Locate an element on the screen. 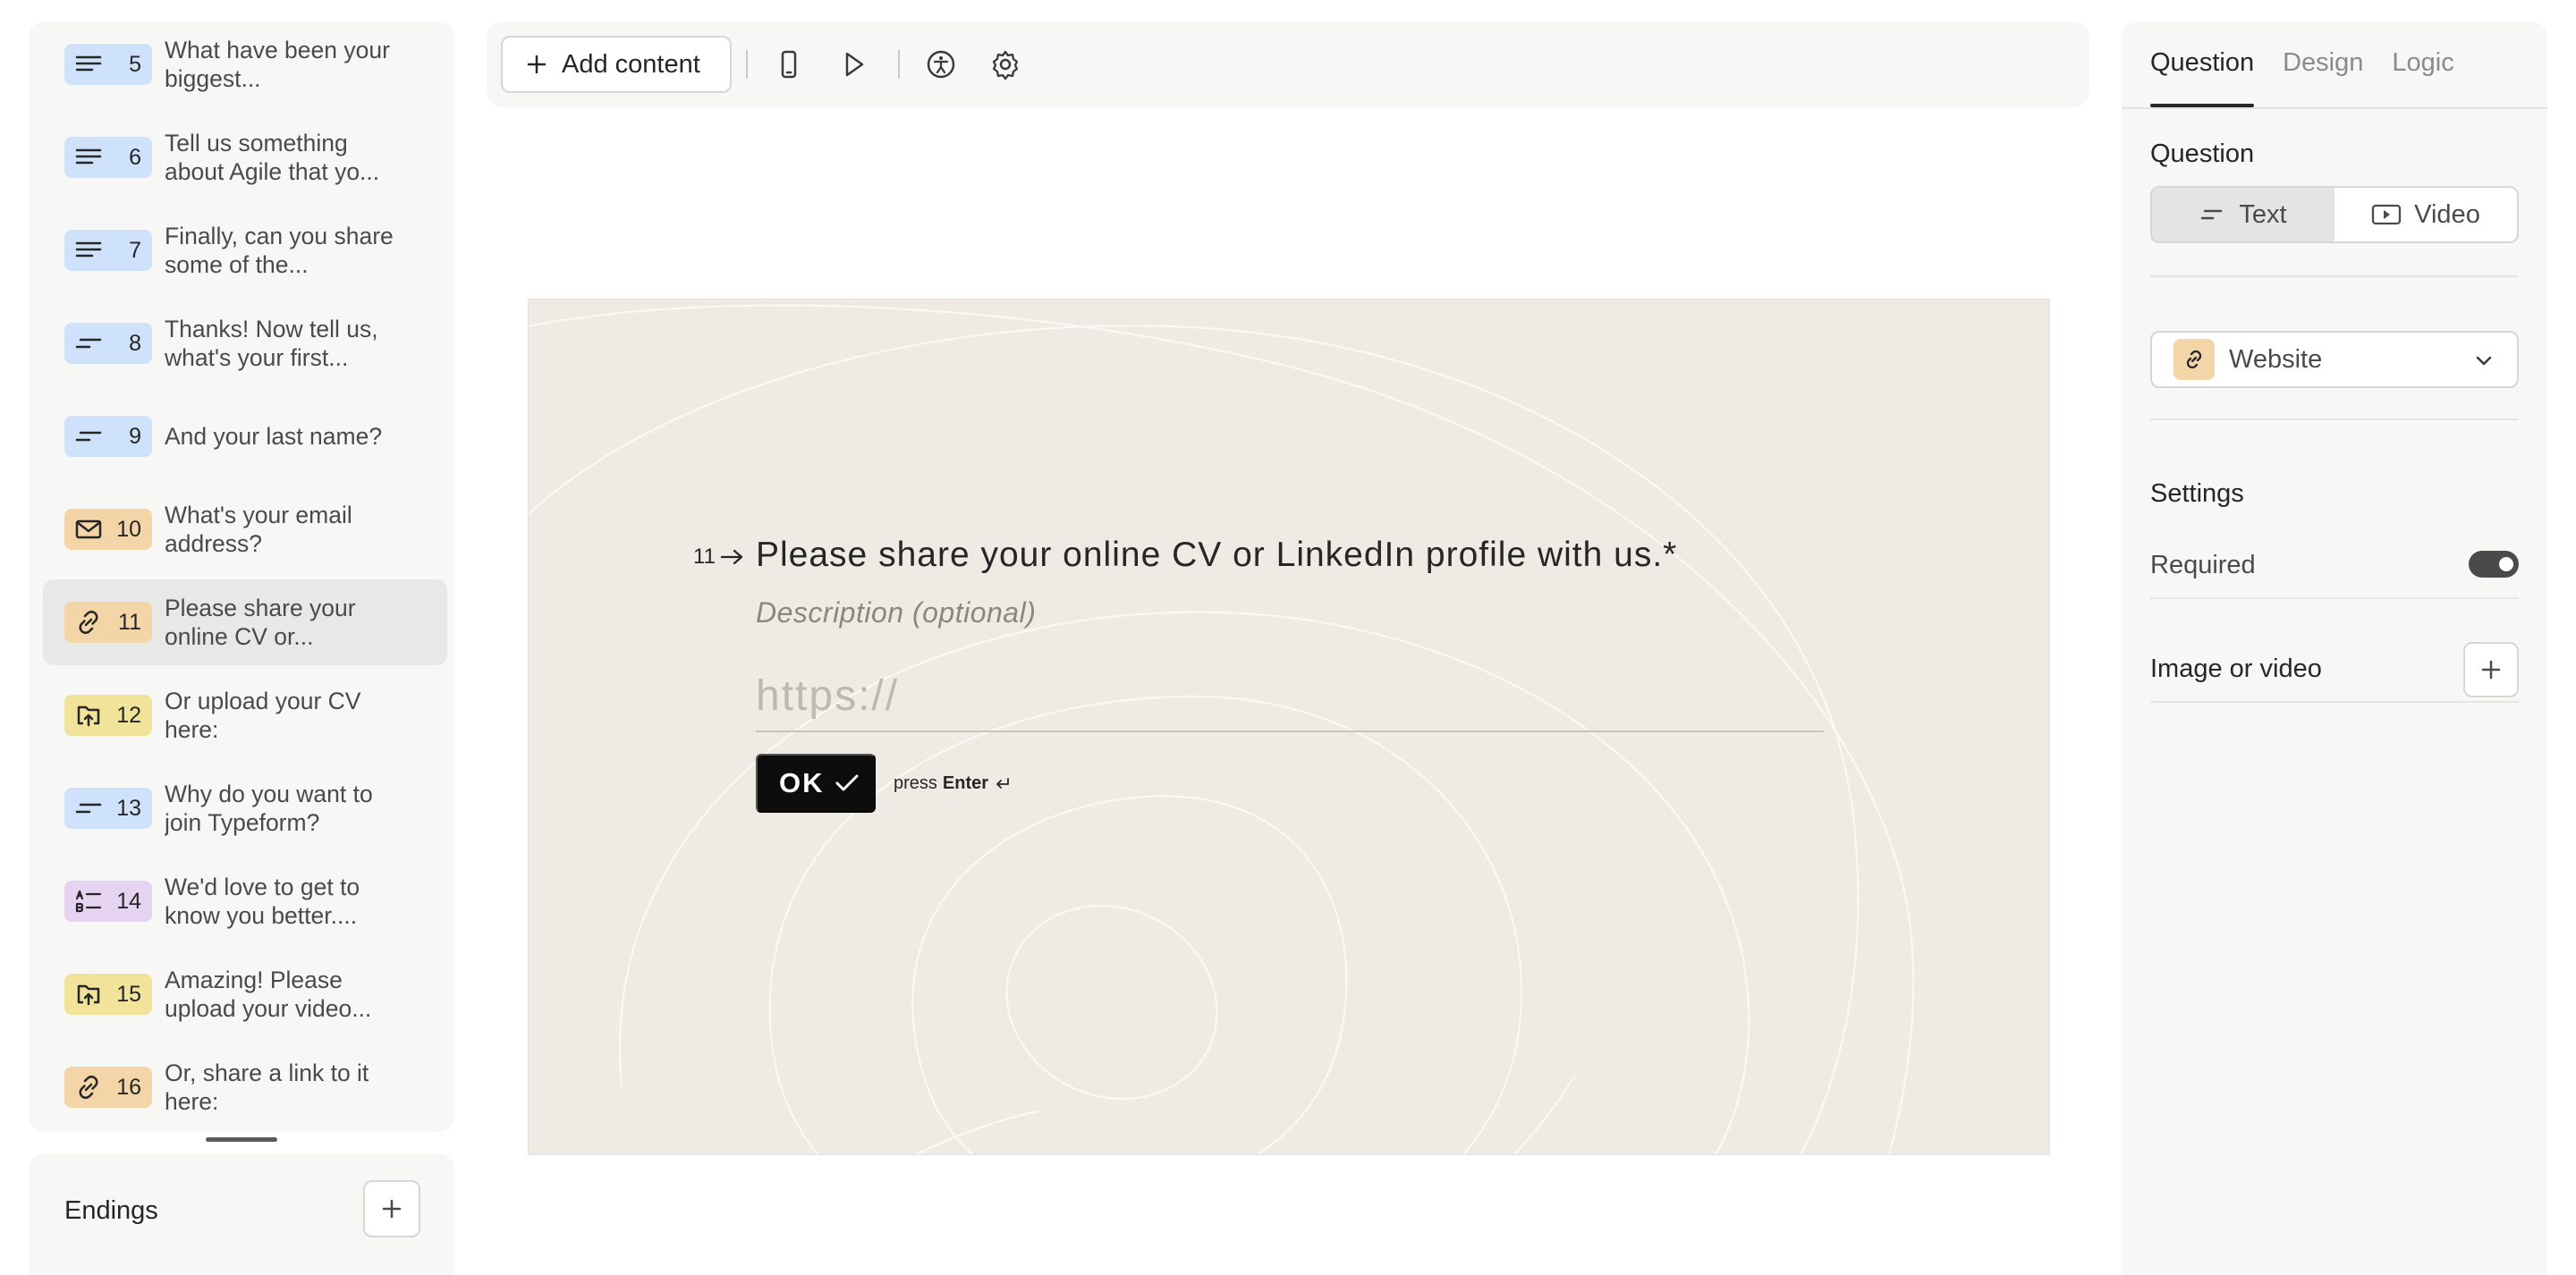 Image resolution: width=2576 pixels, height=1275 pixels. press-enter-hint: press Enter is located at coordinates (953, 783).